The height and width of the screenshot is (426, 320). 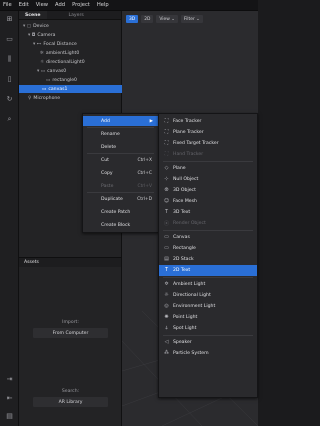 What do you see at coordinates (65, 62) in the screenshot?
I see `tree-item-label: directionalLight0` at bounding box center [65, 62].